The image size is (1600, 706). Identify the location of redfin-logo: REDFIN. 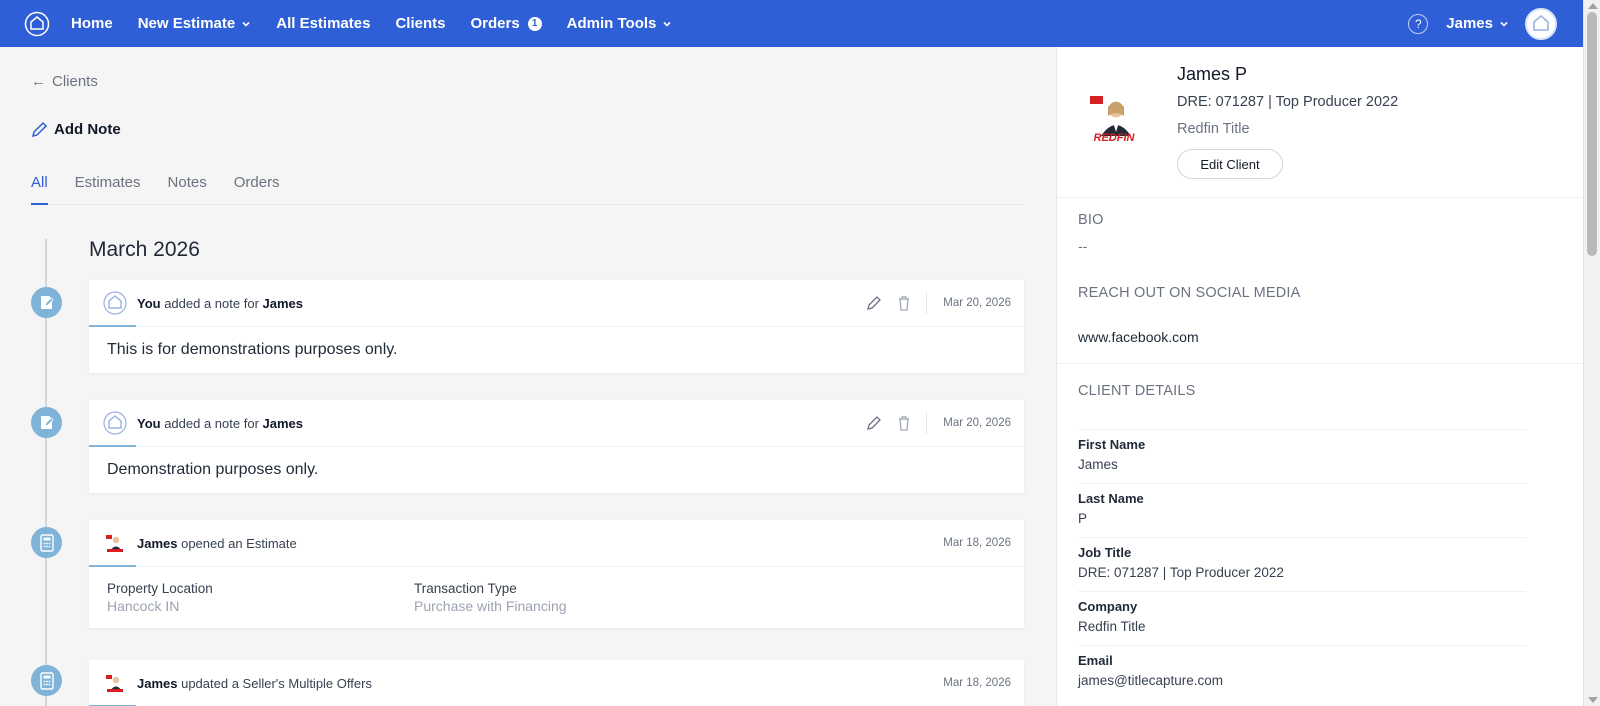
(1114, 138).